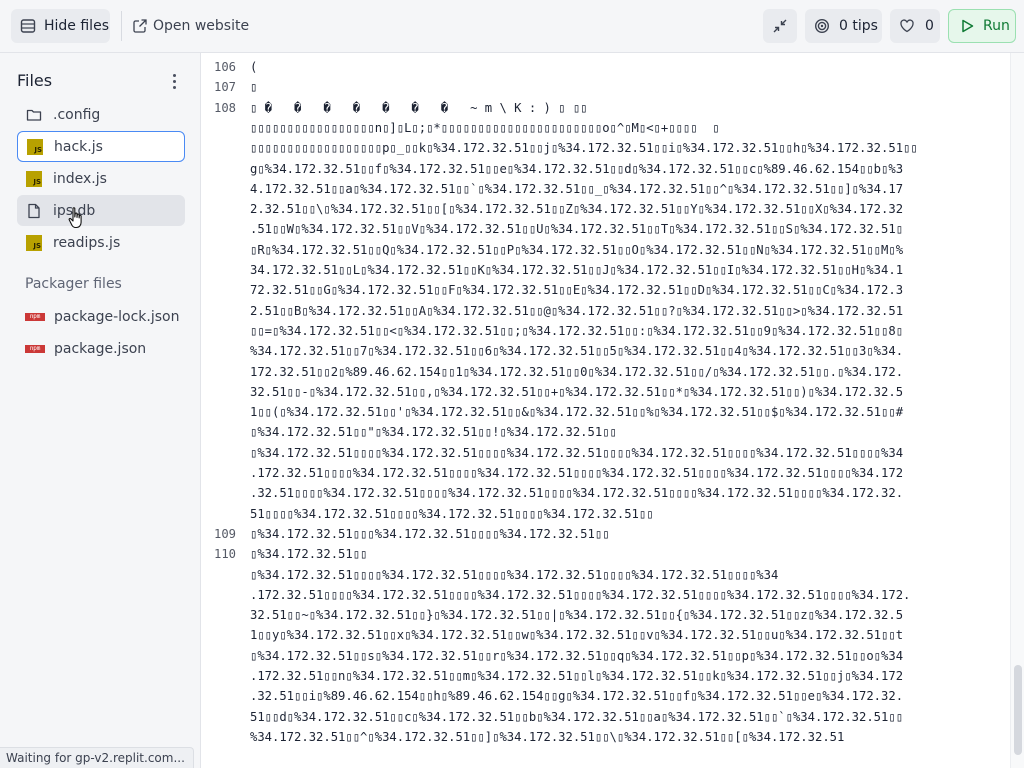 The image size is (1024, 768). Describe the element at coordinates (224, 87) in the screenshot. I see `line-number: 107` at that location.